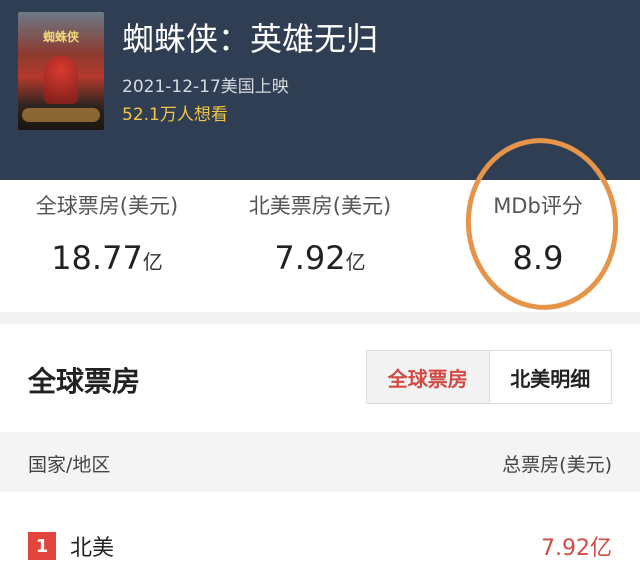  I want to click on region-amount: 7.92亿, so click(576, 548).